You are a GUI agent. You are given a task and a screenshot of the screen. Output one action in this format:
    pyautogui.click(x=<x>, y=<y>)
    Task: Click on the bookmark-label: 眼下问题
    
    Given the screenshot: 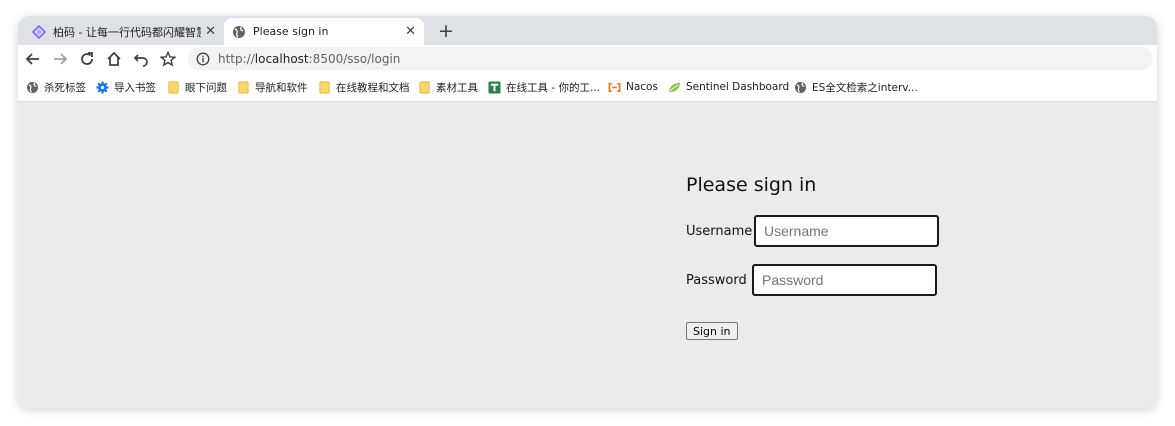 What is the action you would take?
    pyautogui.click(x=206, y=87)
    